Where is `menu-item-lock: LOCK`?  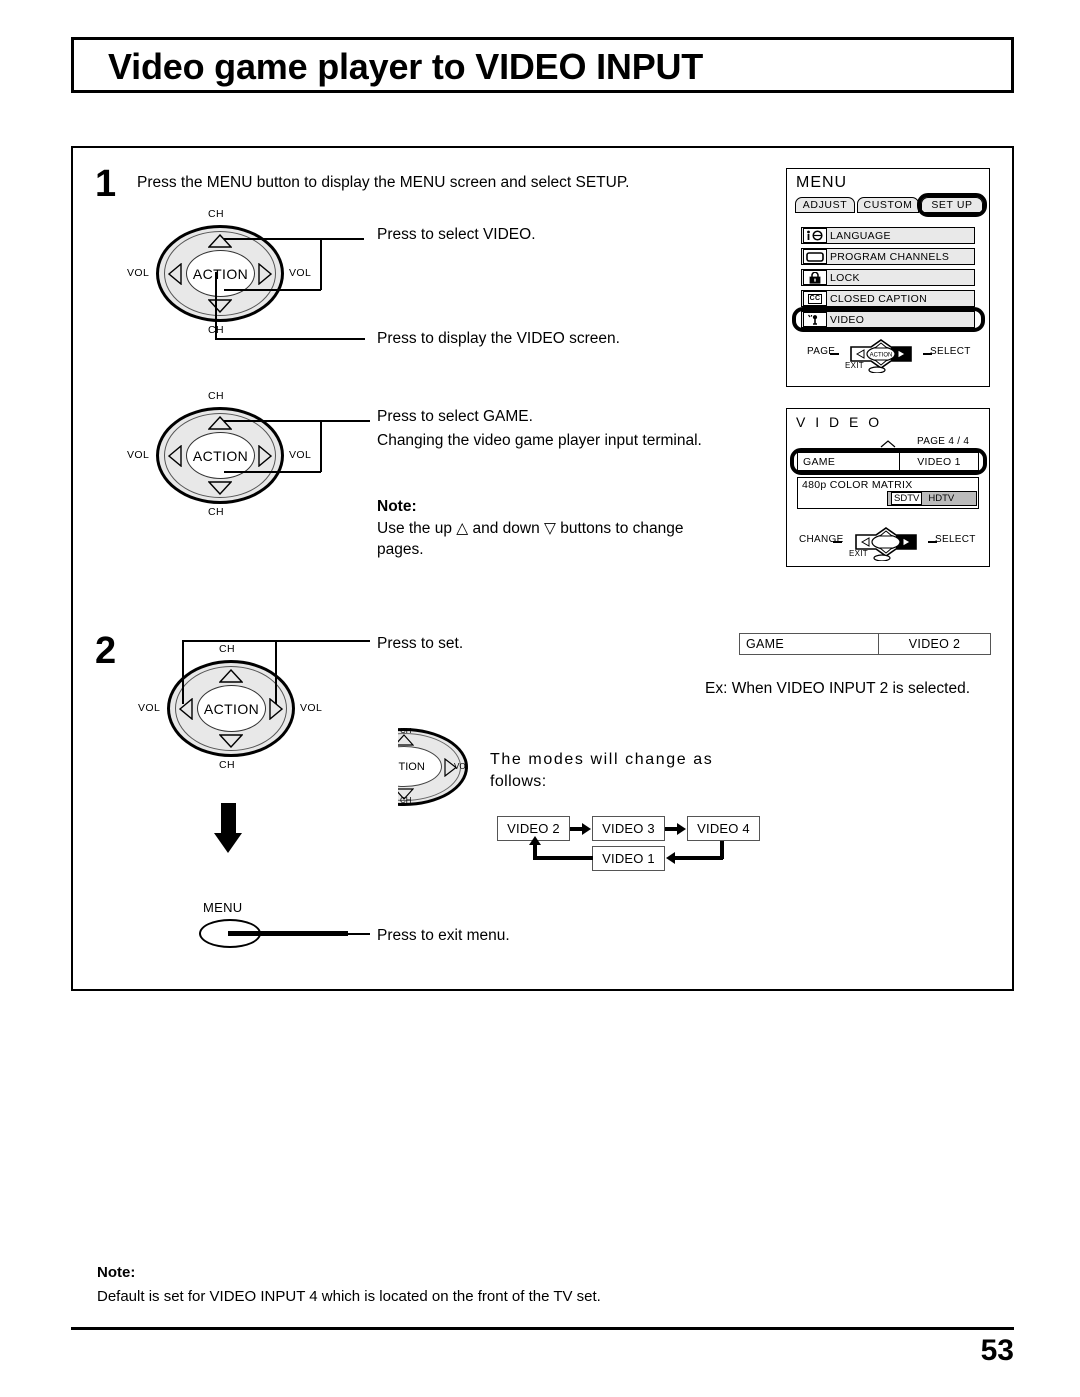
menu-item-lock: LOCK is located at coordinates (888, 277).